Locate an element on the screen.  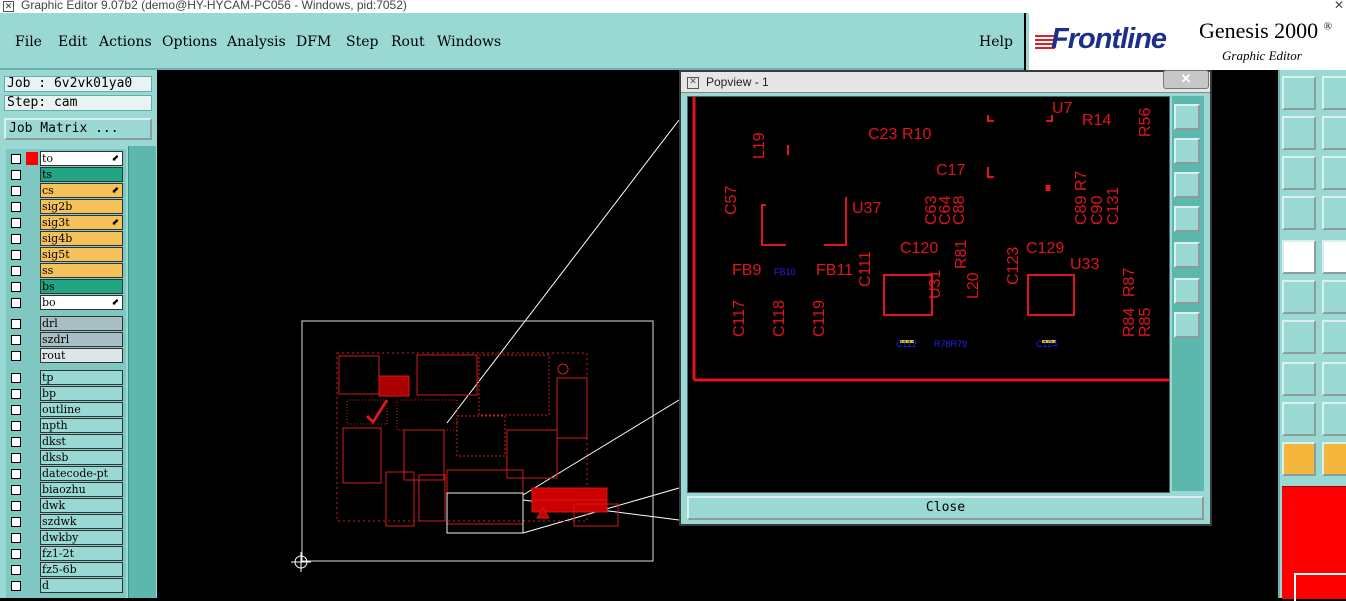
layer-row: d is located at coordinates (66, 586).